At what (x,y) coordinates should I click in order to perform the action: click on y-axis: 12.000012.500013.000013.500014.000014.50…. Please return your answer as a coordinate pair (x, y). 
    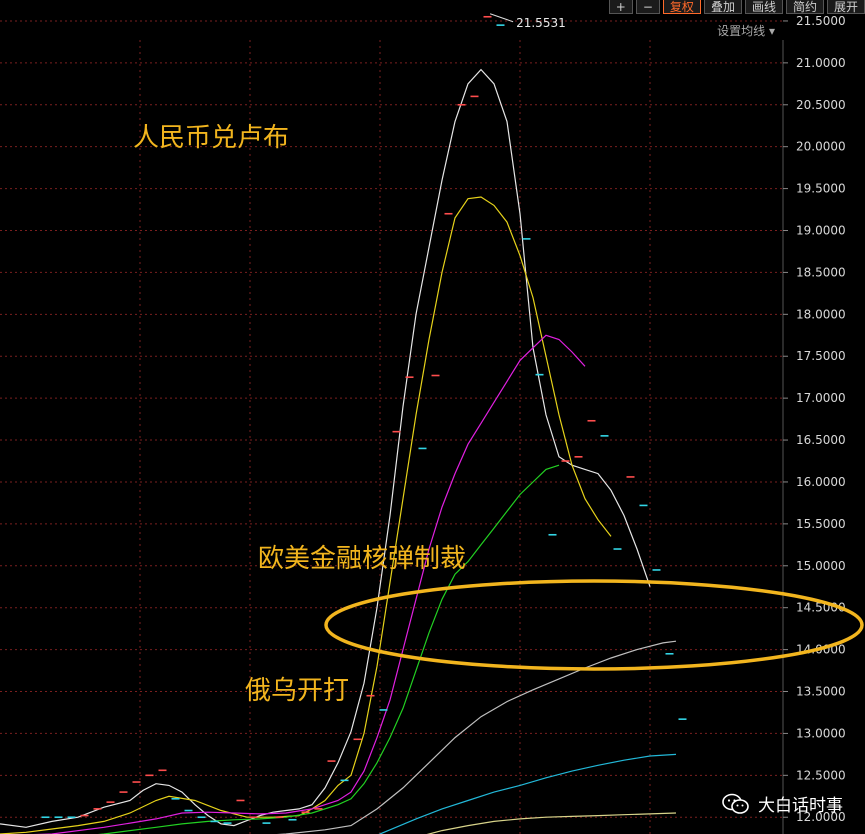
    Looking at the image, I should click on (814, 424).